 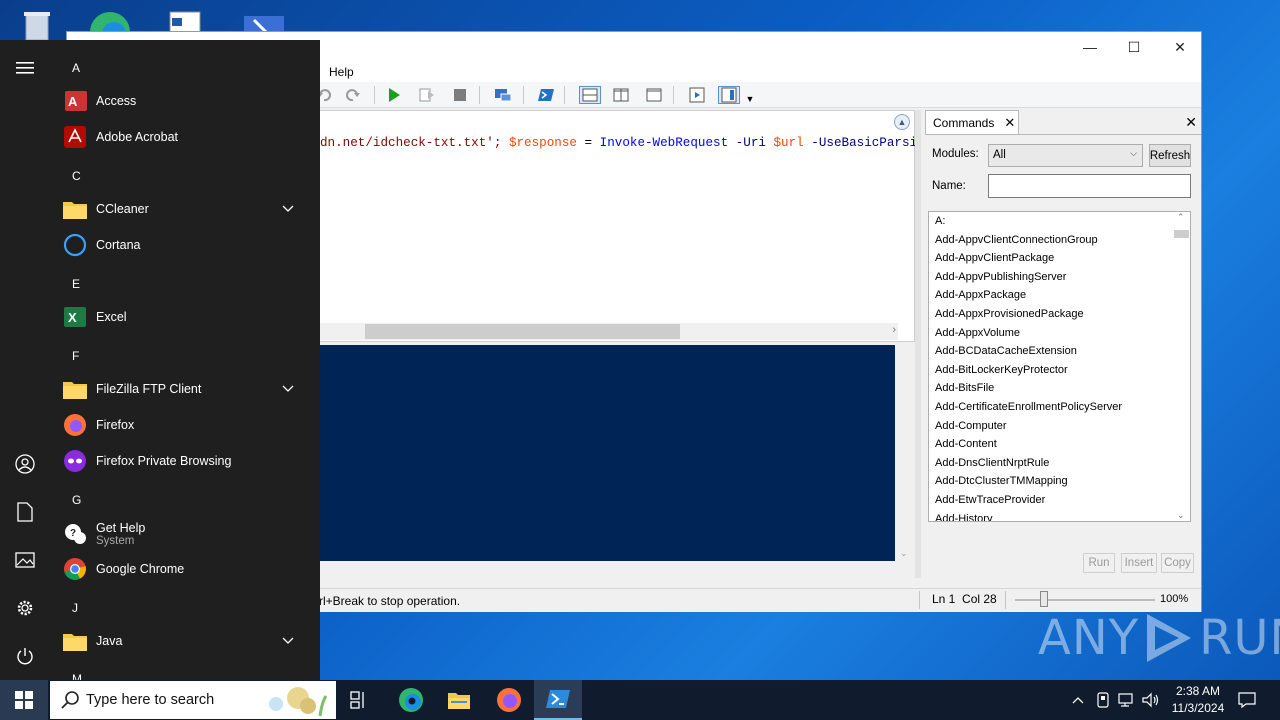 What do you see at coordinates (1059, 277) in the screenshot?
I see `list-item: Add-AppvPublishingServer` at bounding box center [1059, 277].